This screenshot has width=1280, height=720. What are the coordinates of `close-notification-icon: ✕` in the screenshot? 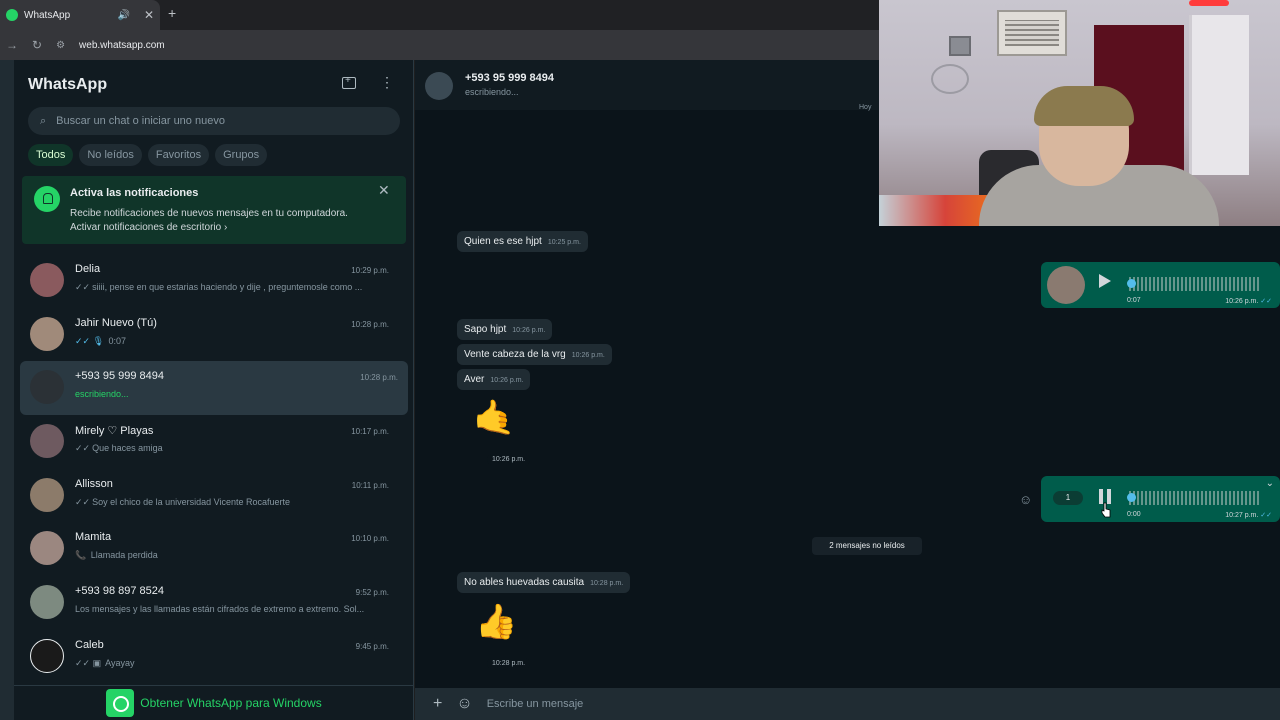 It's located at (384, 190).